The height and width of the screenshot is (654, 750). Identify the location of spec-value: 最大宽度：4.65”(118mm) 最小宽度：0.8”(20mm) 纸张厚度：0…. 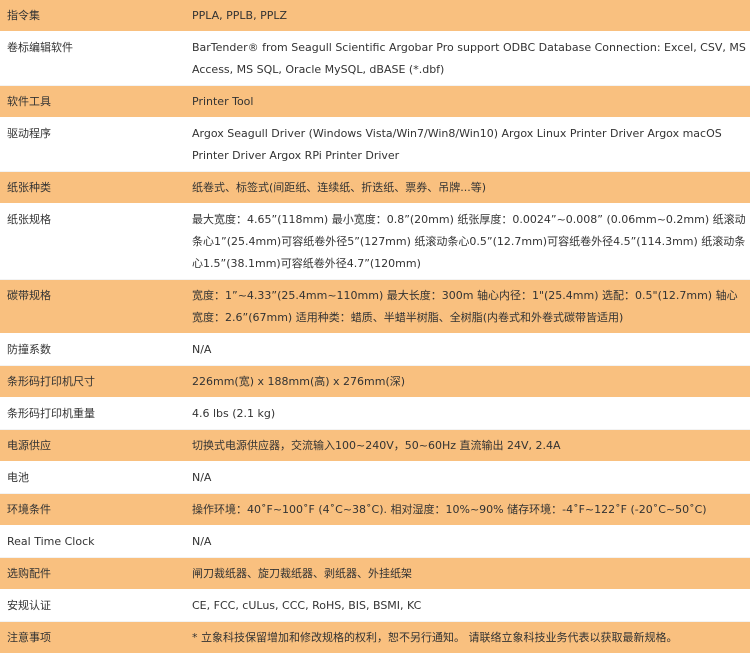
(467, 241).